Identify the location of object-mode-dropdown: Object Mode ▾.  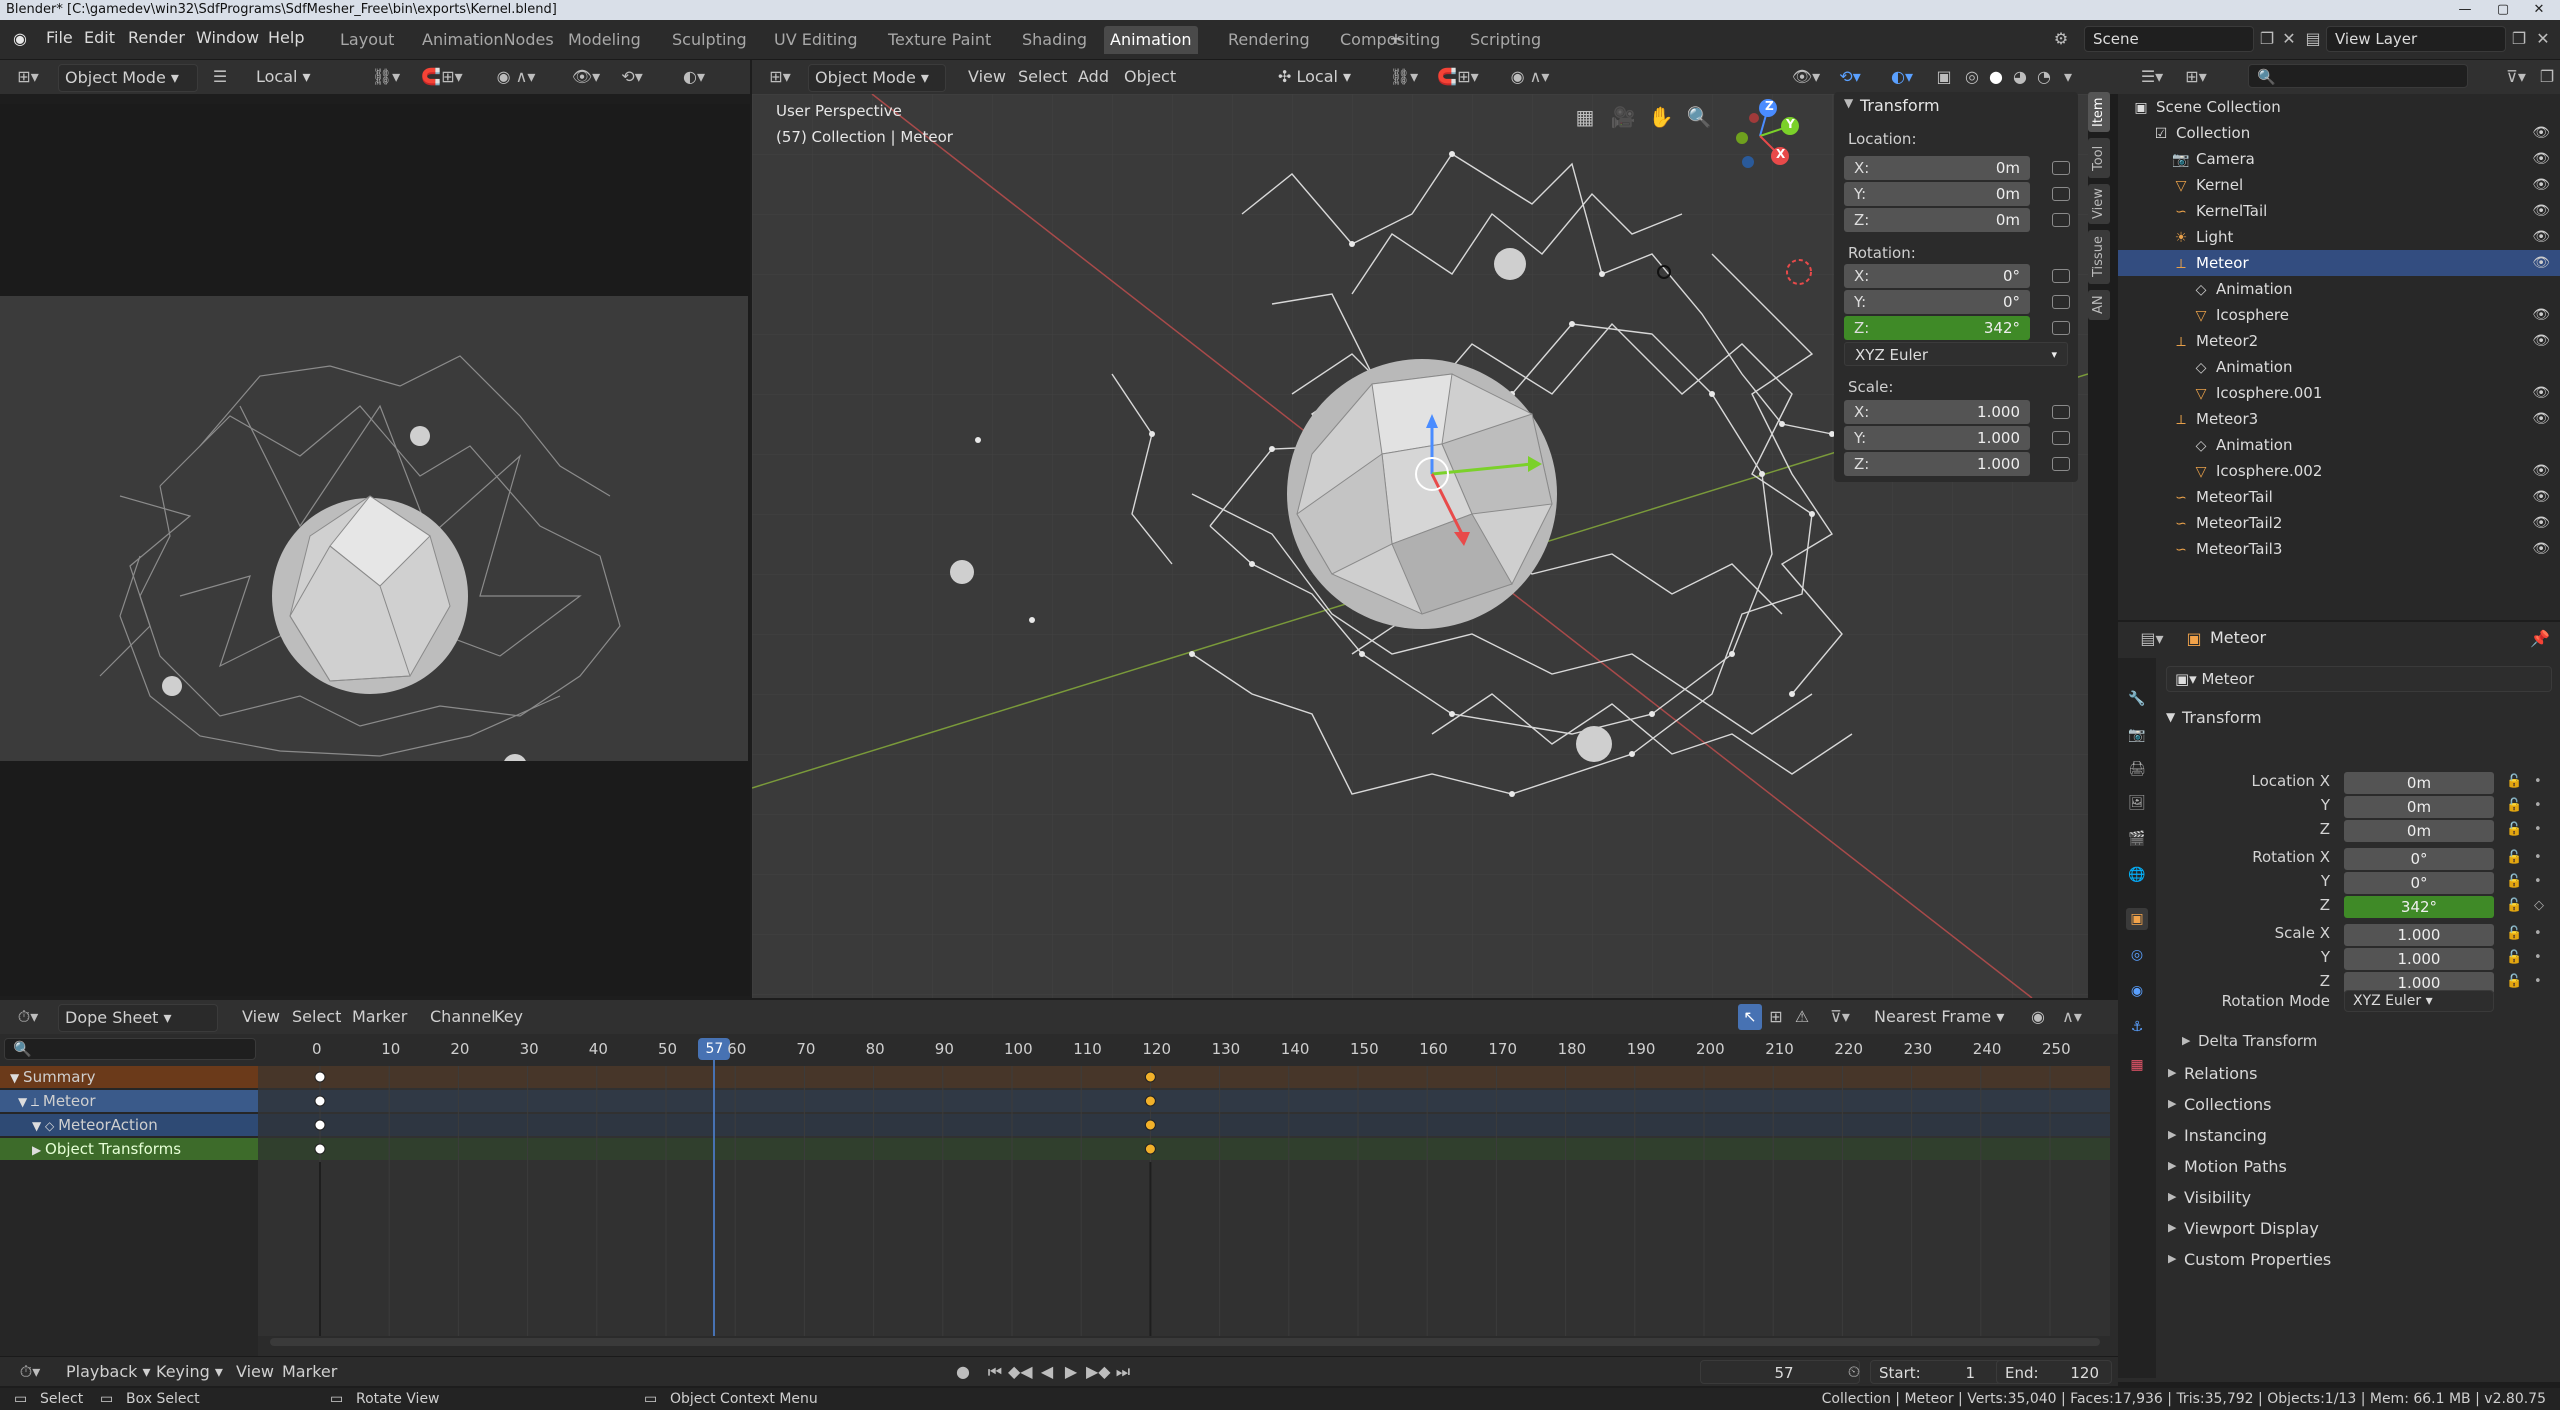
(128, 78).